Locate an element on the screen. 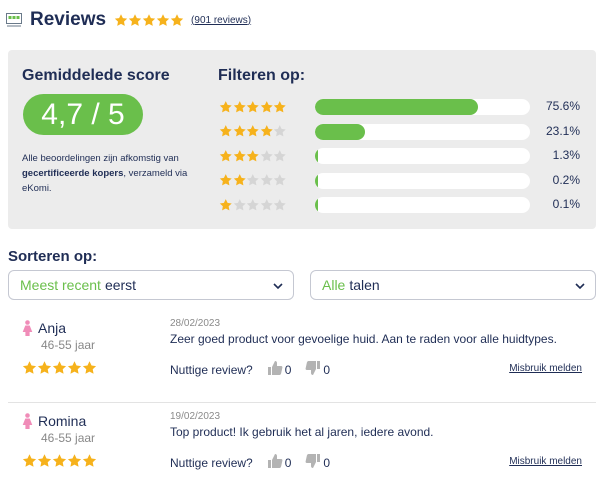 This screenshot has width=609, height=494. rating-percentage: 75.6% is located at coordinates (562, 106).